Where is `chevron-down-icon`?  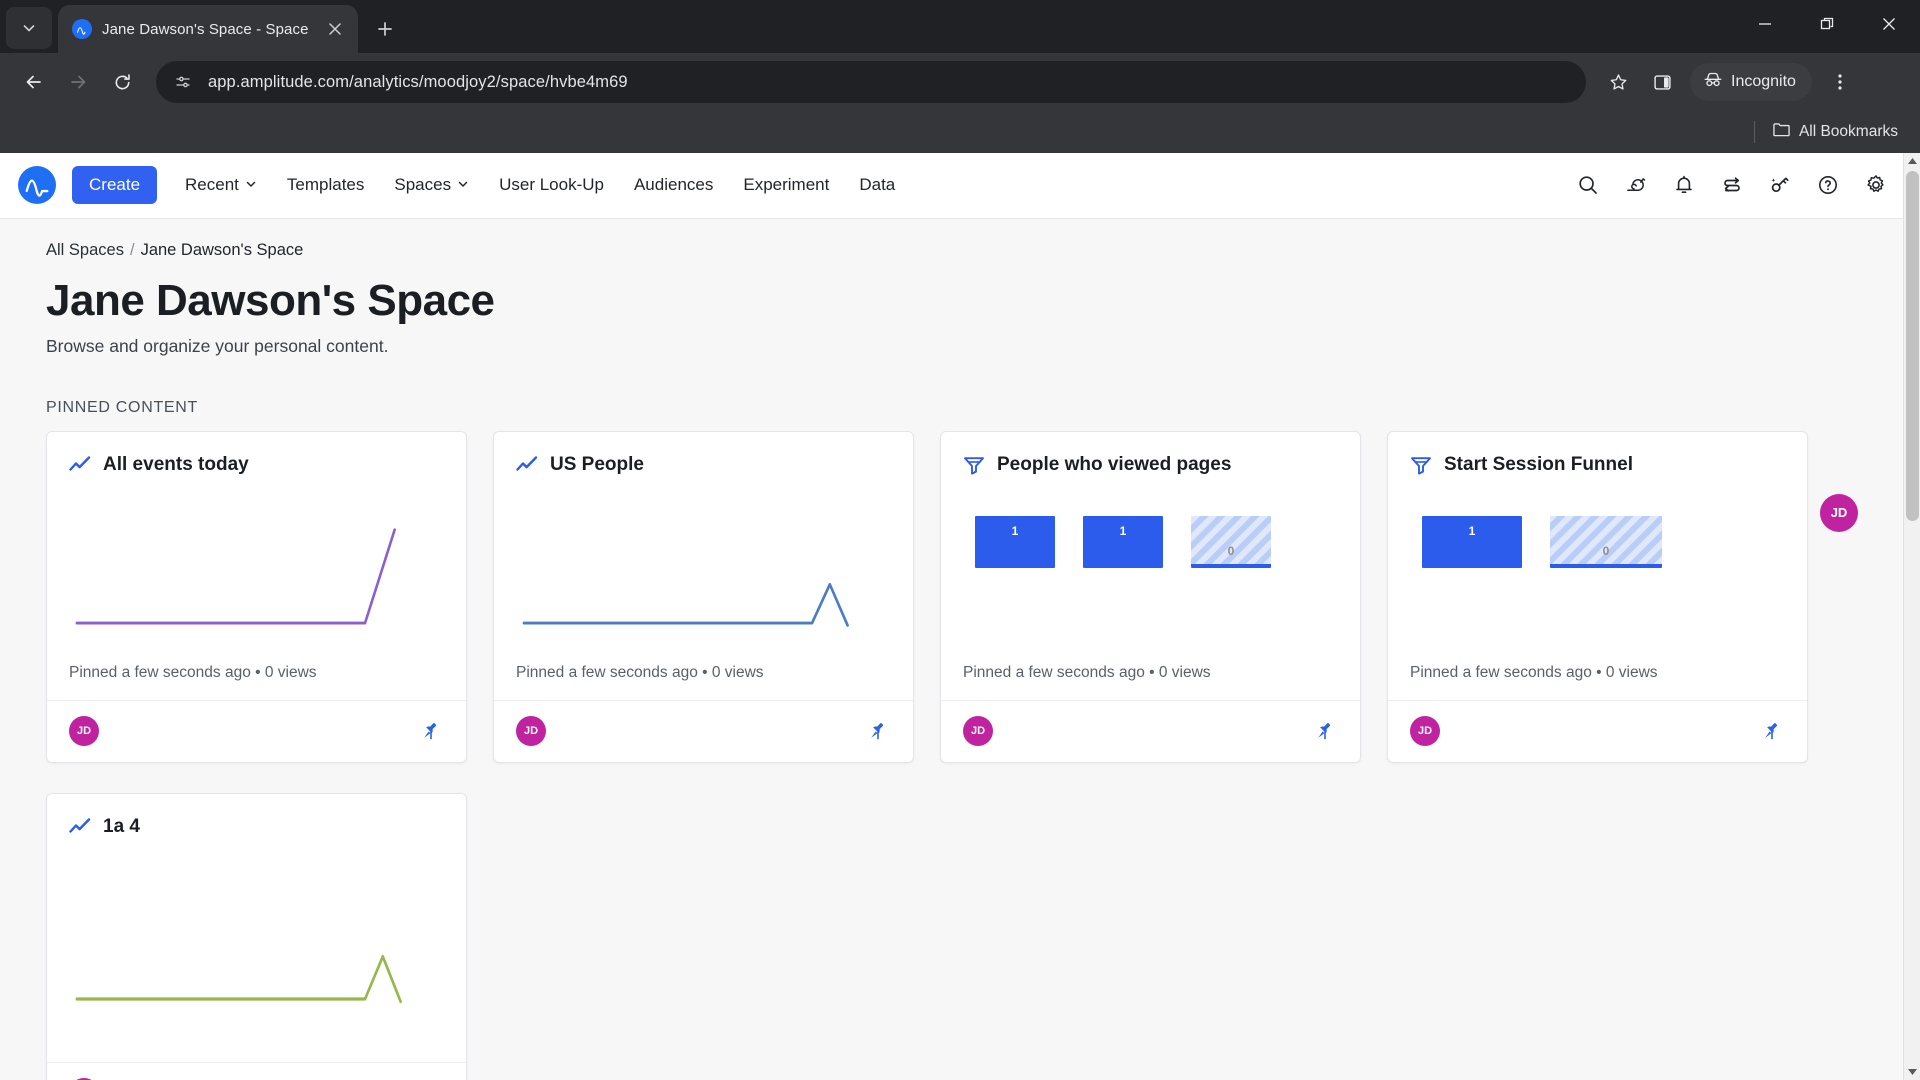 chevron-down-icon is located at coordinates (251, 185).